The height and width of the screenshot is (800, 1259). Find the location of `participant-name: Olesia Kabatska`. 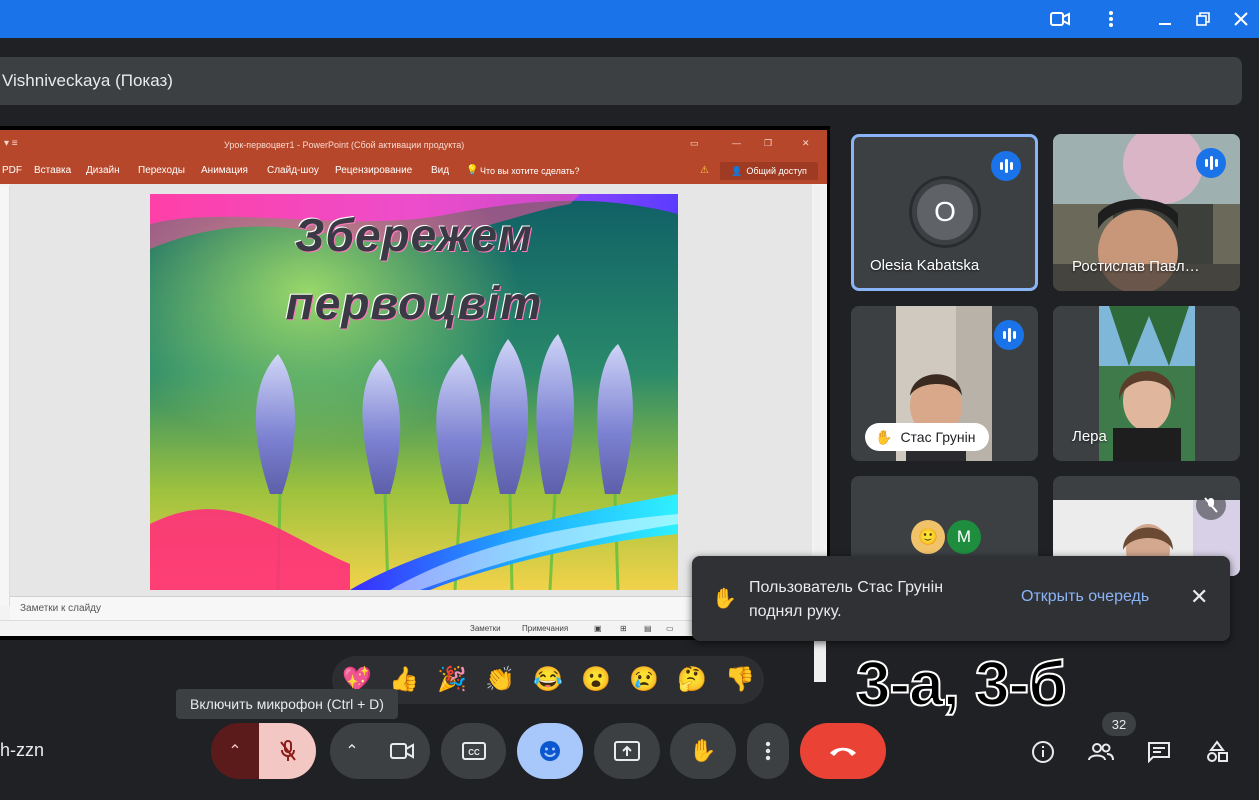

participant-name: Olesia Kabatska is located at coordinates (925, 265).